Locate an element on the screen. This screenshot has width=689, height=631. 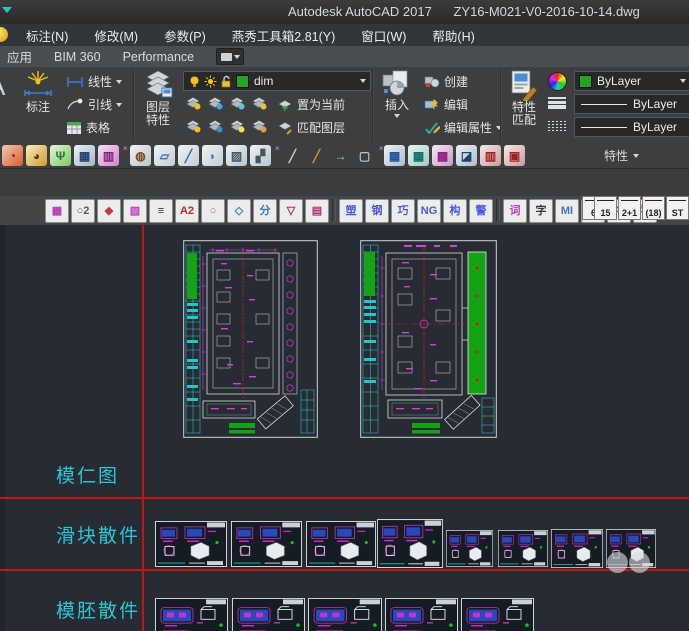
edit-block-button: 编辑 is located at coordinates (446, 104).